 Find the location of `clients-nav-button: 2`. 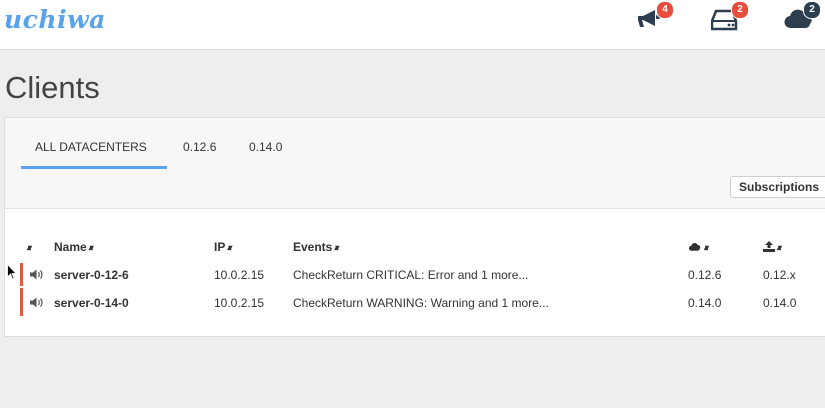

clients-nav-button: 2 is located at coordinates (730, 19).